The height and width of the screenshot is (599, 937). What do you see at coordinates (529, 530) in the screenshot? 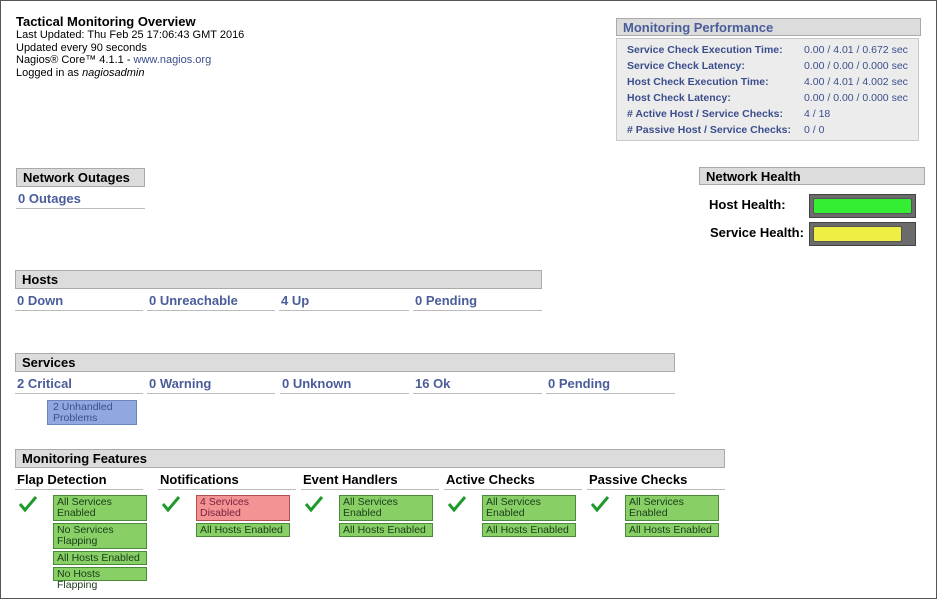
I see `active-hosts-enabled: All Hosts Enabled` at bounding box center [529, 530].